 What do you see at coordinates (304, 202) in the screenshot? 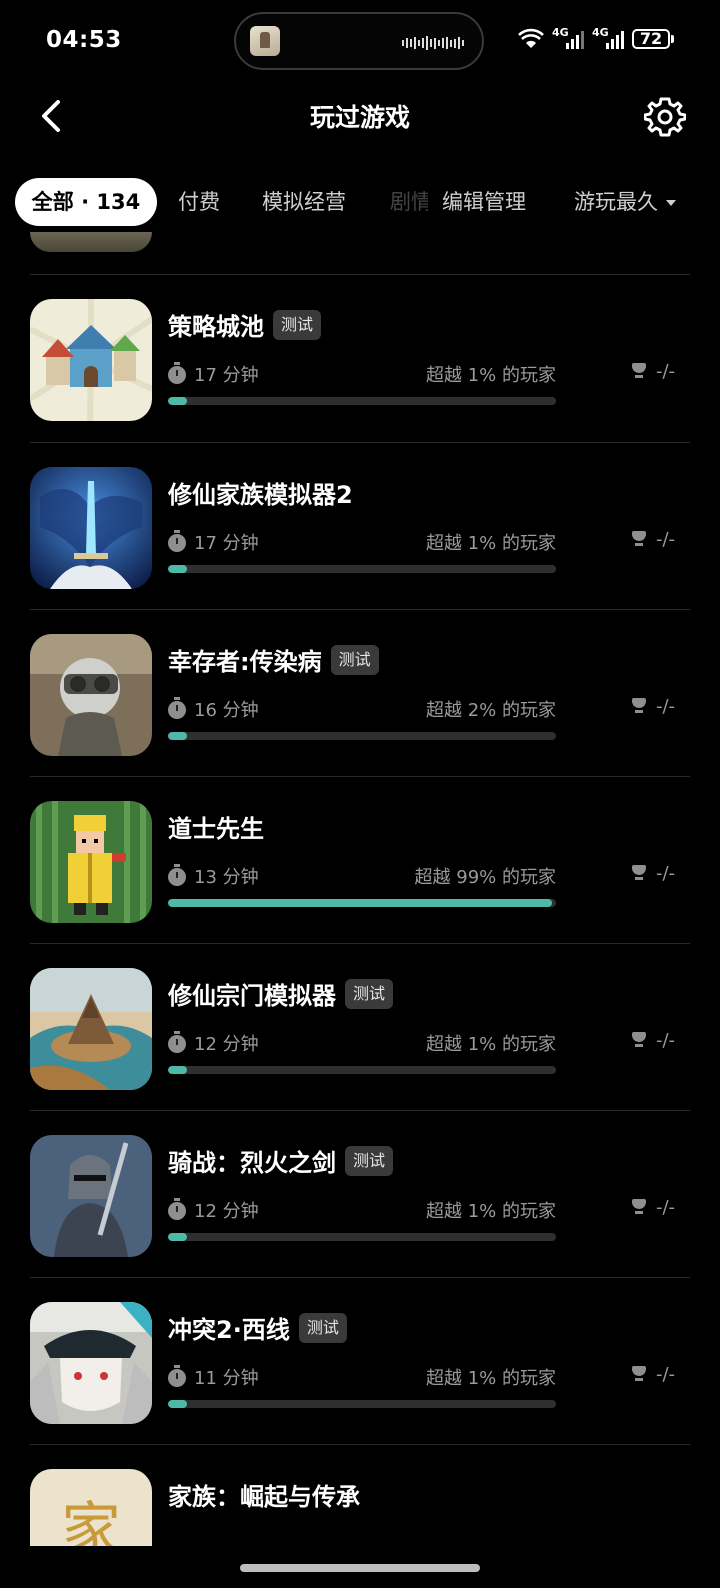
I see `tab-simulation: 模拟经营` at bounding box center [304, 202].